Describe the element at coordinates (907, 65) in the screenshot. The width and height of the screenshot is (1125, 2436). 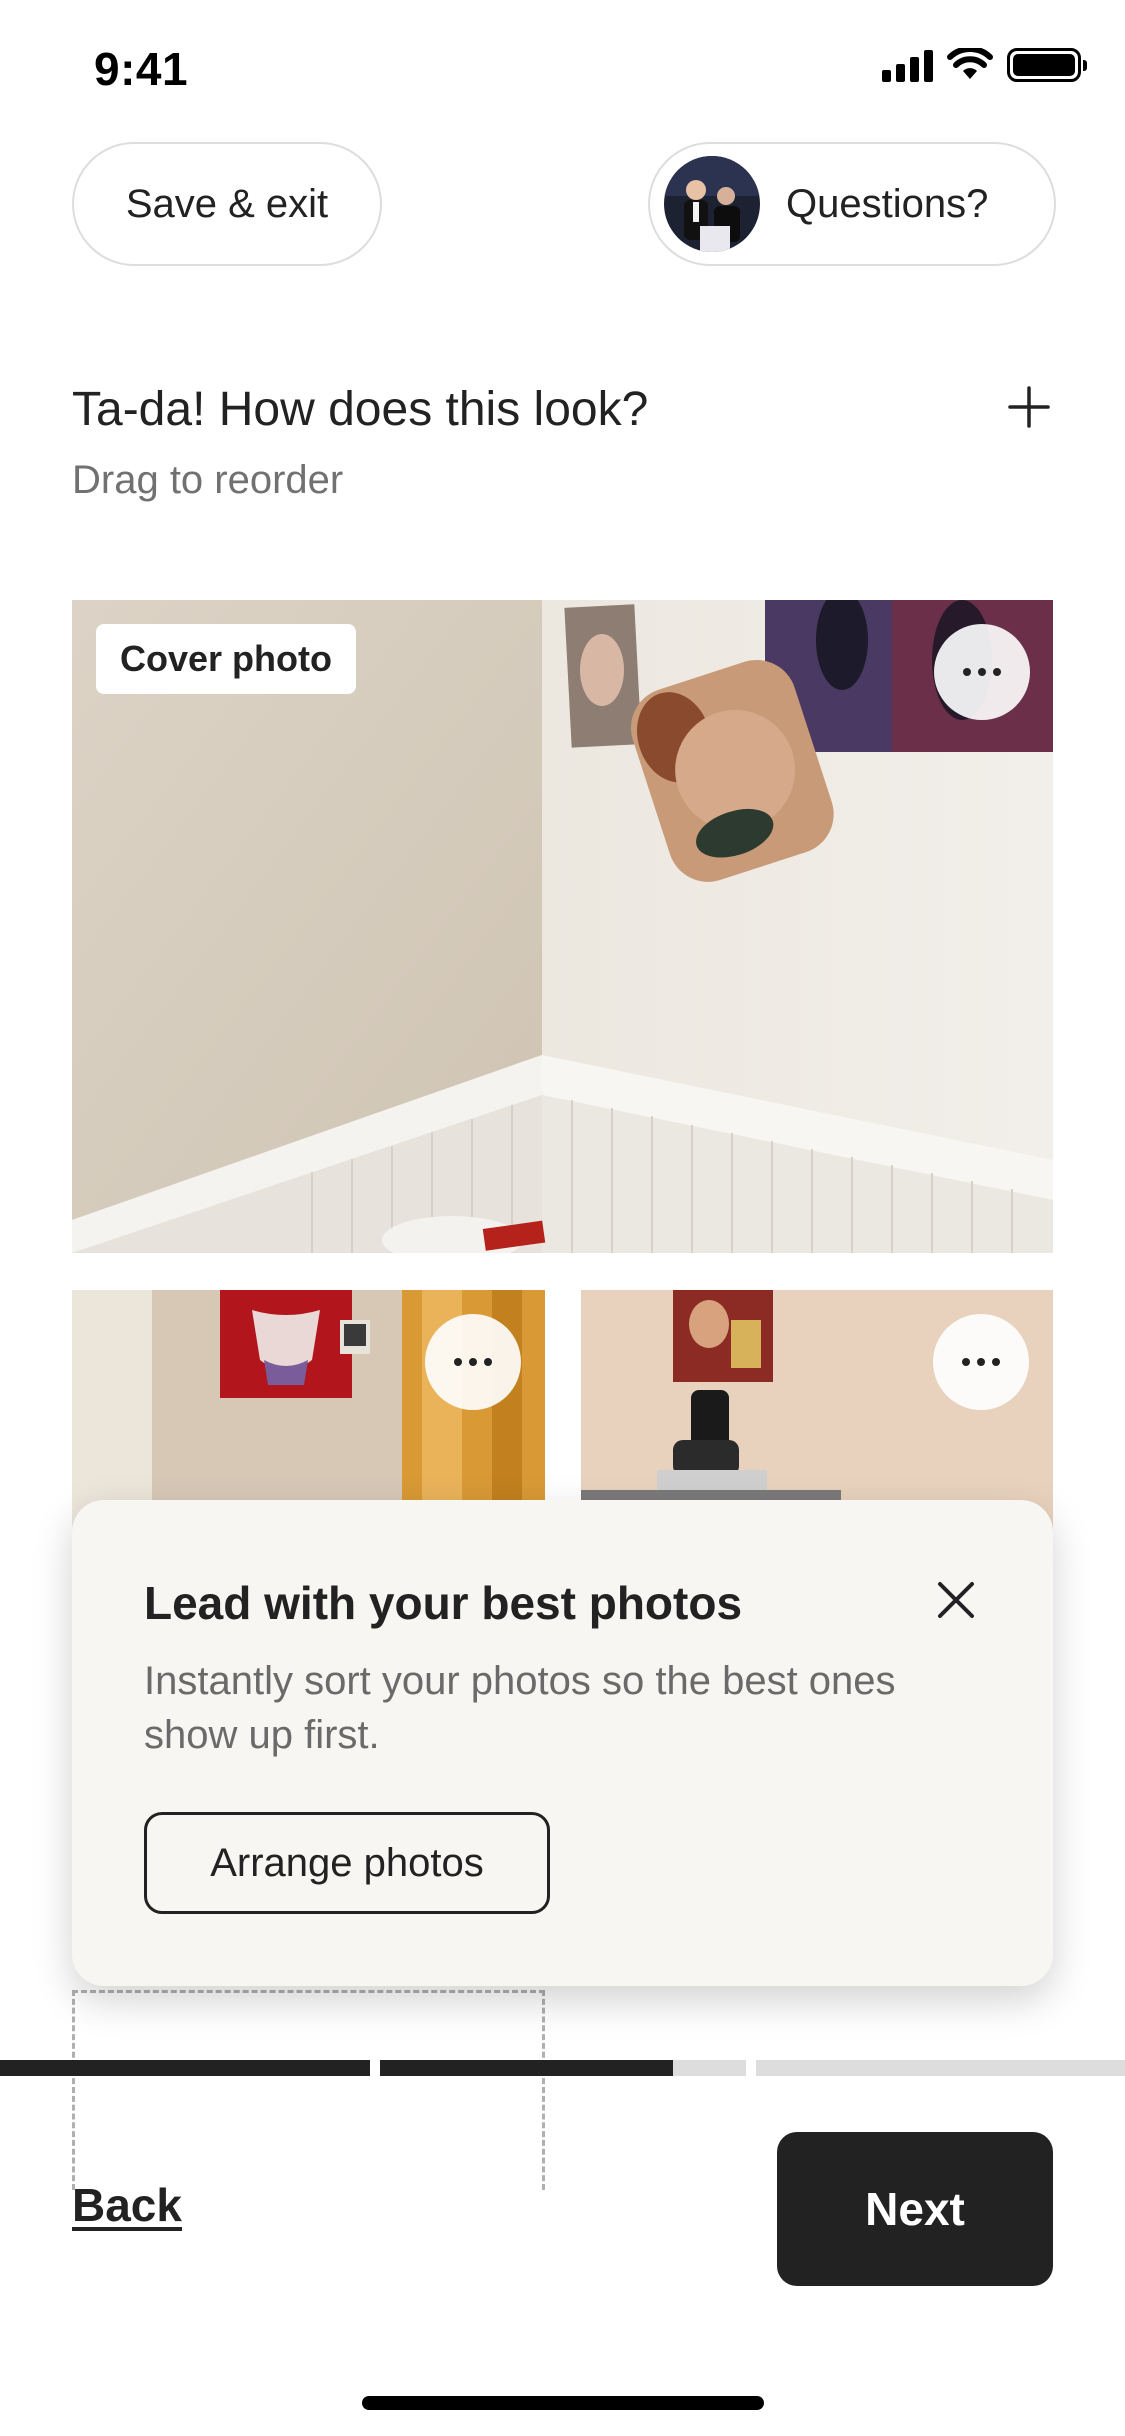
I see `signal-icon` at that location.